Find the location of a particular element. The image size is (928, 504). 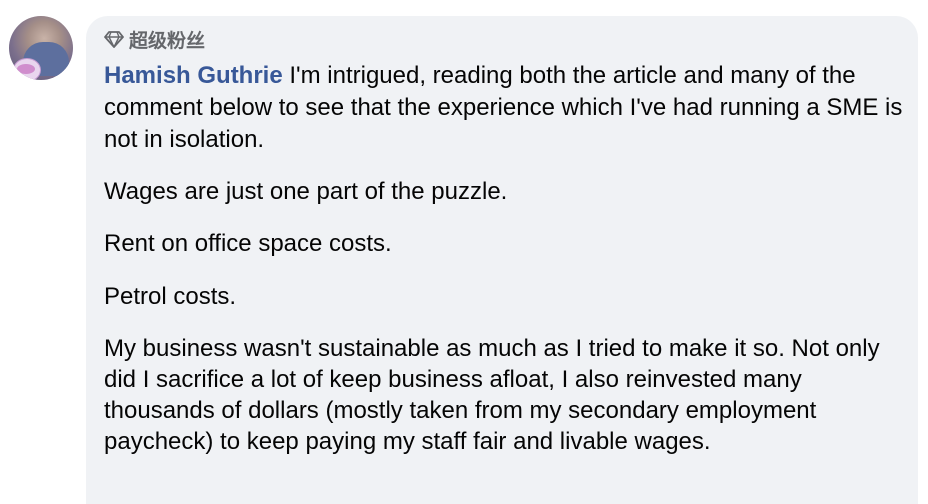

comment-paragraph-4: Petrol costs. is located at coordinates (170, 296).